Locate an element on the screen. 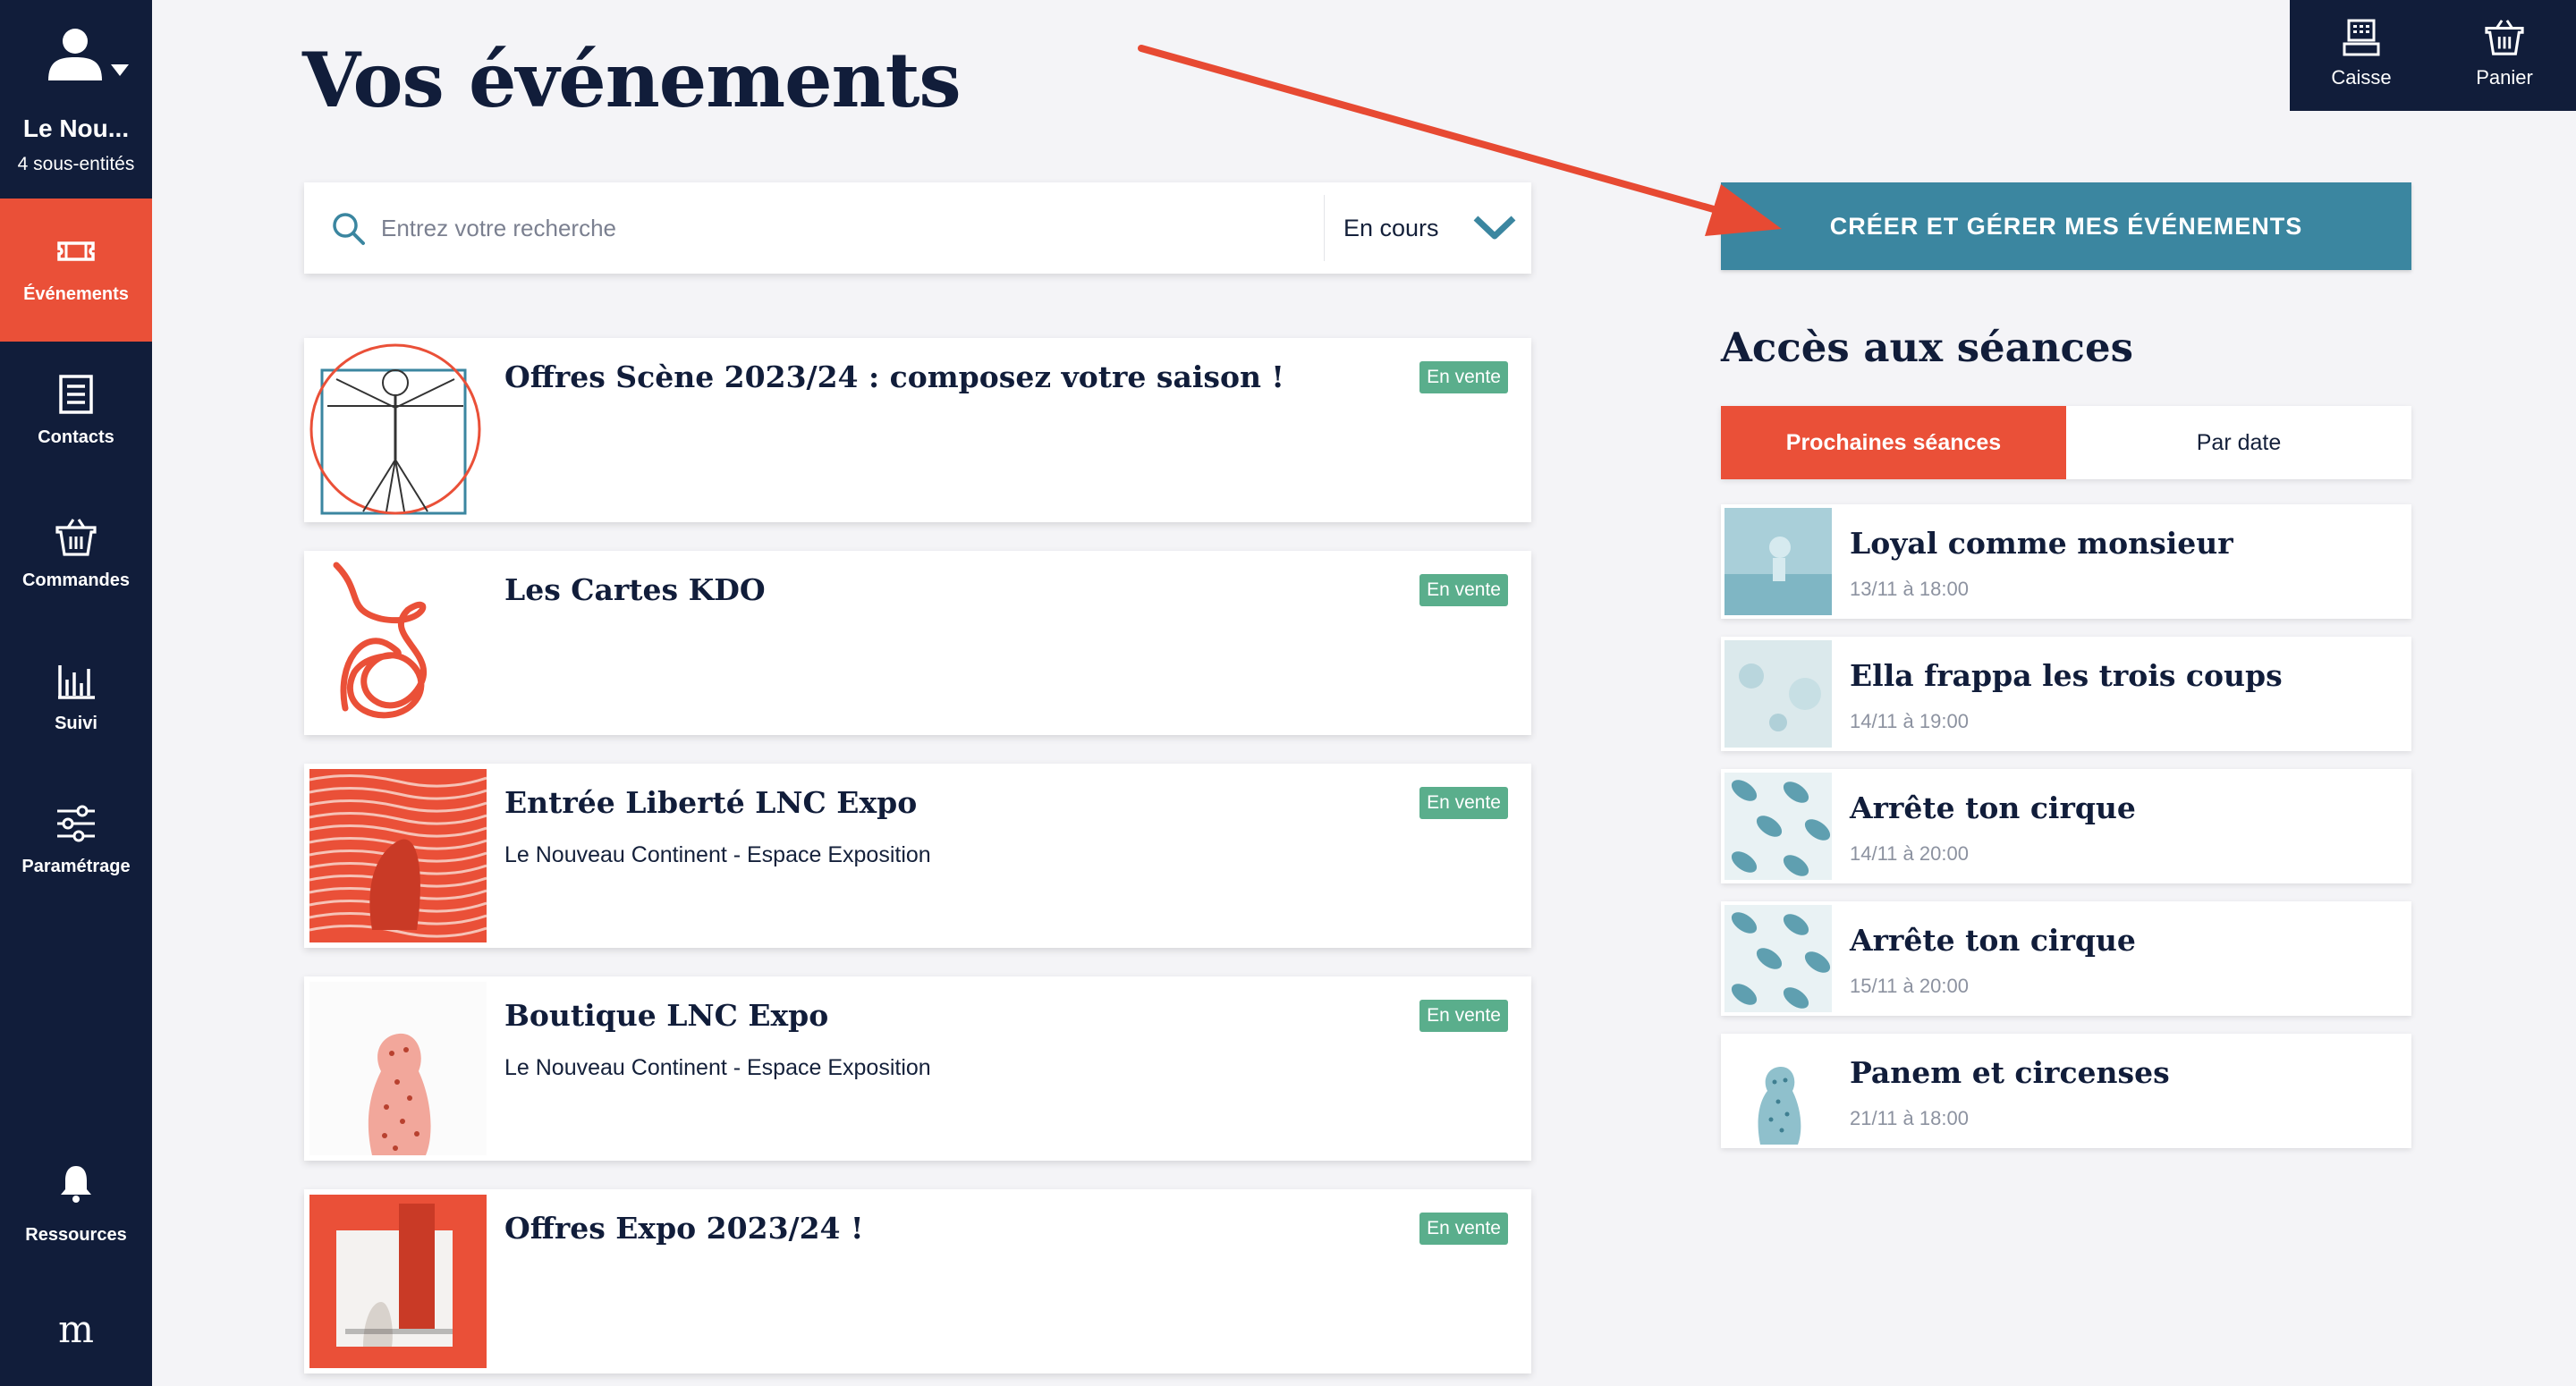  sidebar-item-suivi: Suivi is located at coordinates (76, 699).